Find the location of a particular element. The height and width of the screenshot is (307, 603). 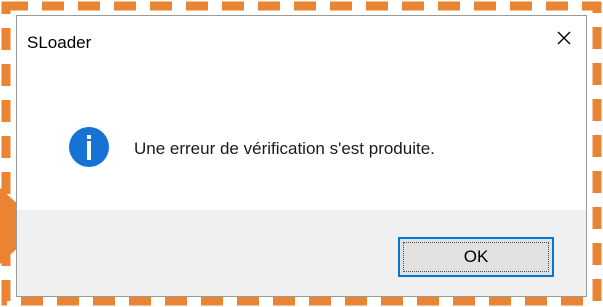

close-icon is located at coordinates (564, 38).